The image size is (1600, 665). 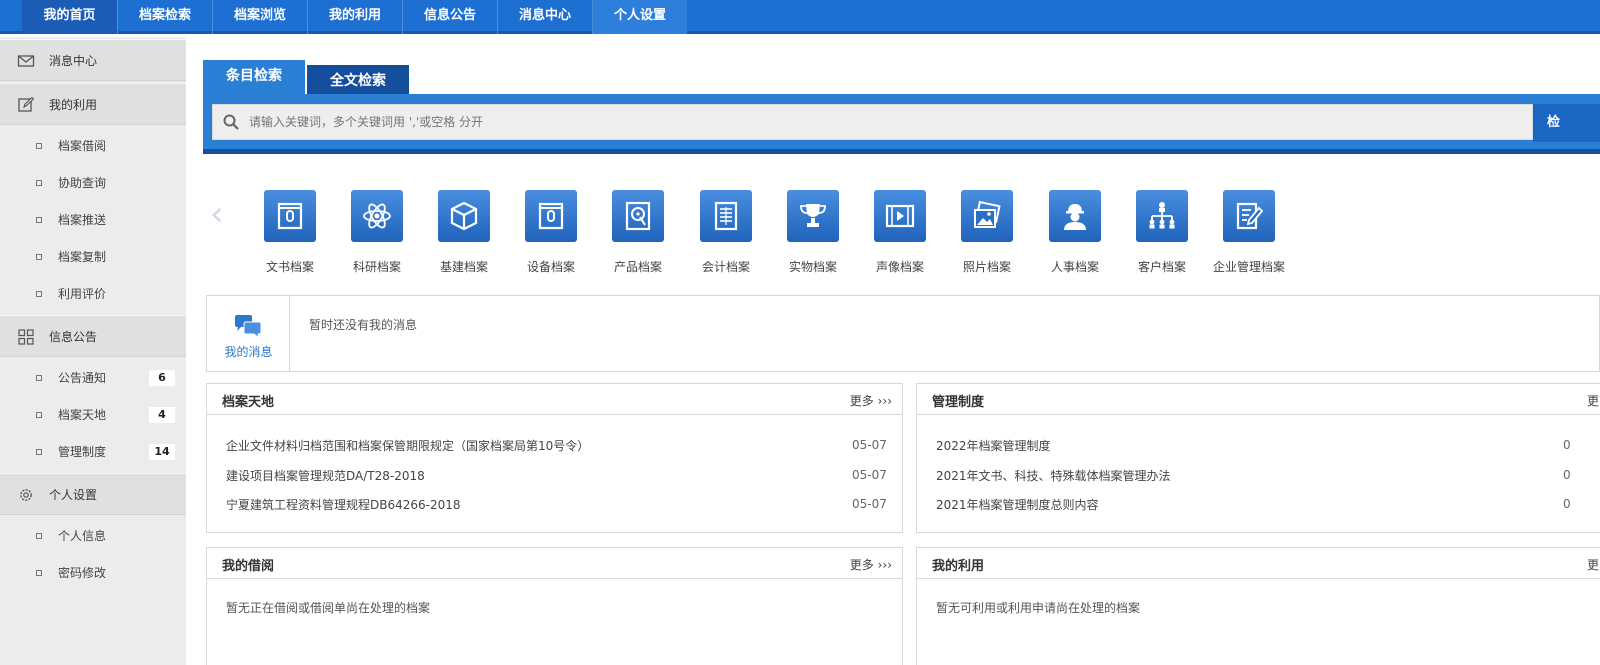 I want to click on my-messages-button: 我的消息, so click(x=248, y=333).